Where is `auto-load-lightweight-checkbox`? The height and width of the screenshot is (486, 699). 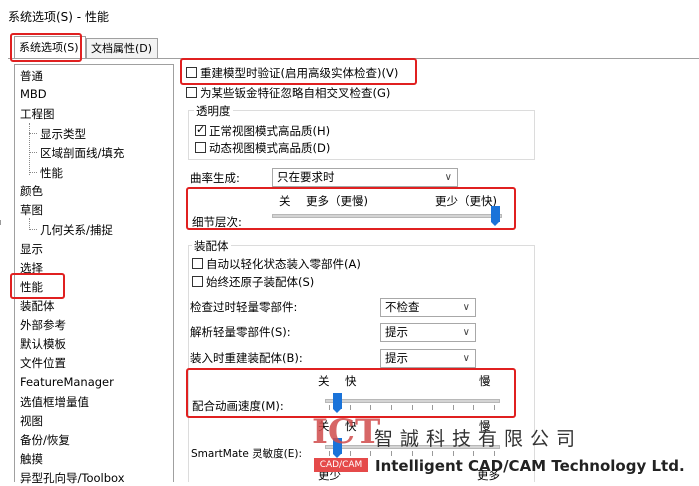
auto-load-lightweight-checkbox is located at coordinates (197, 263).